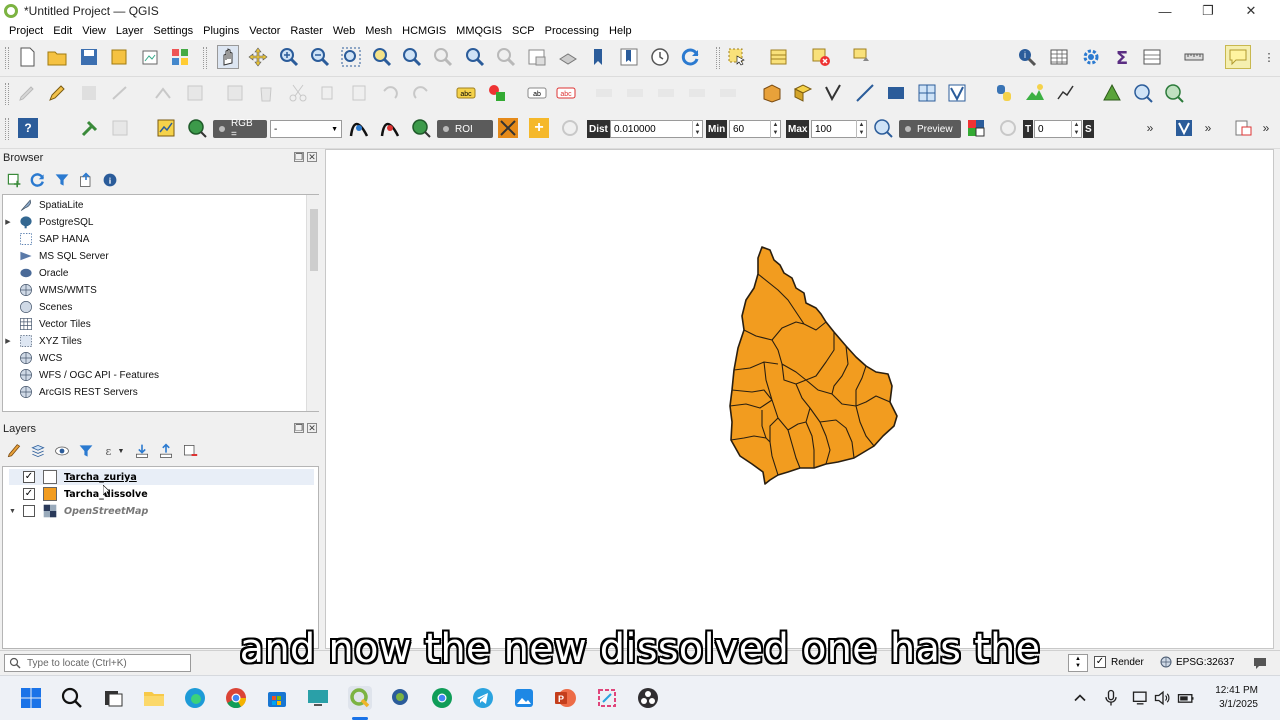 This screenshot has height=720, width=1280. Describe the element at coordinates (31, 698) in the screenshot. I see `windows-start-icon` at that location.